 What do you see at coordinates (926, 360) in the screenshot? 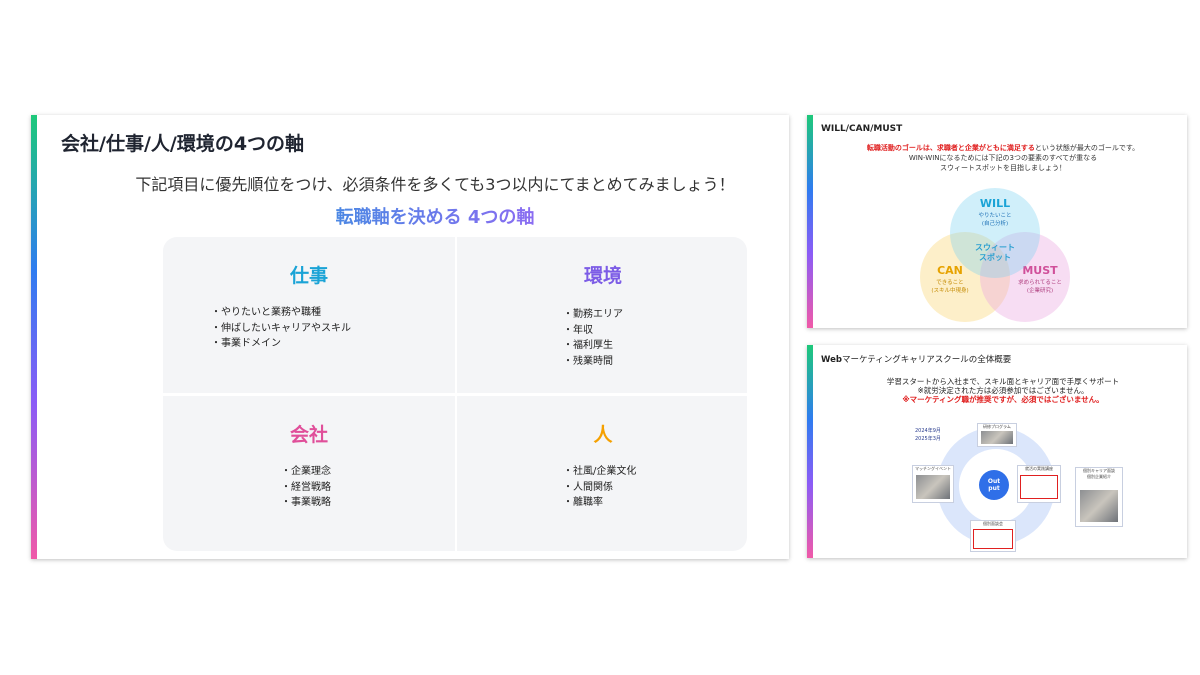
I see `title-rest: マーケティングキャリアスクールの全体概要` at bounding box center [926, 360].